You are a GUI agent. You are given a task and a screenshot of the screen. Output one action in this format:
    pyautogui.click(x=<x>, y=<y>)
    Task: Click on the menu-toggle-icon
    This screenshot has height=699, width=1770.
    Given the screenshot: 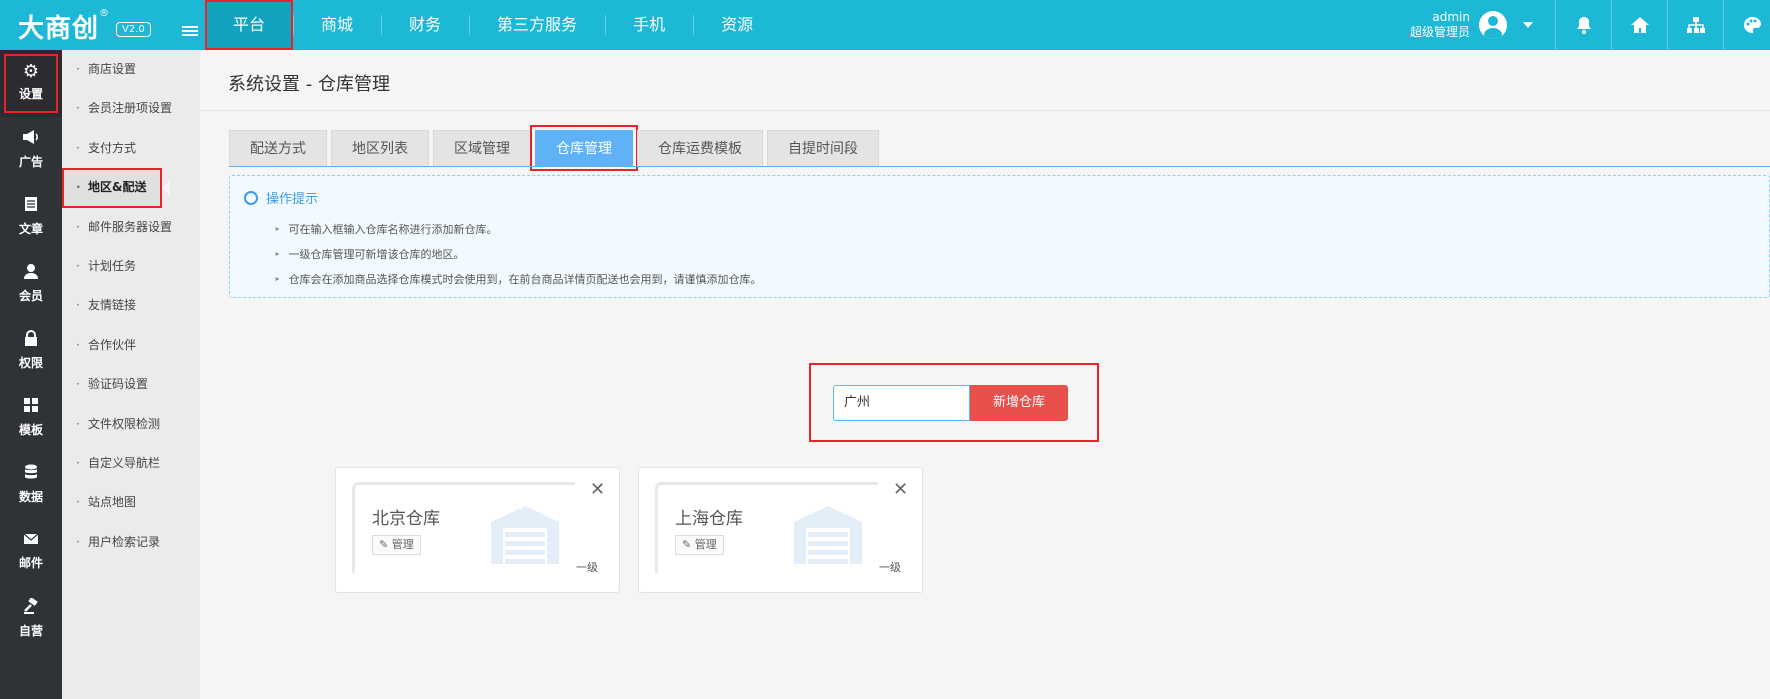 What is the action you would take?
    pyautogui.click(x=190, y=32)
    